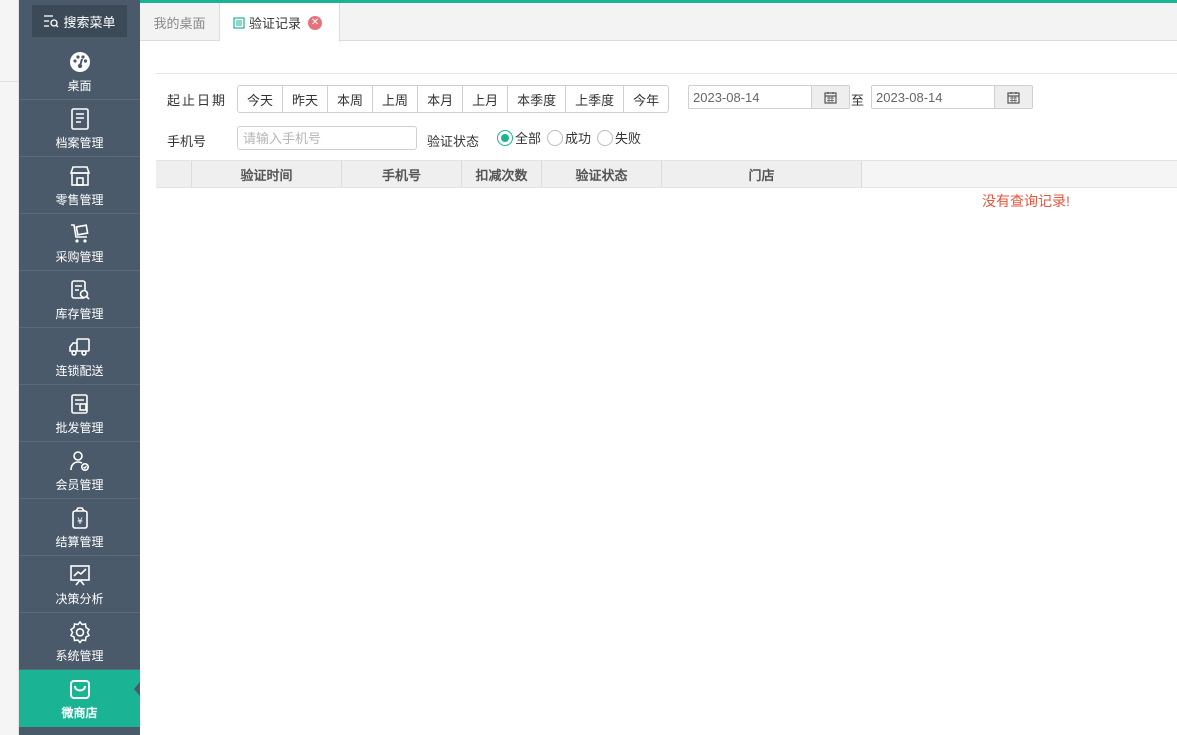  I want to click on sidebar-item-label: 会员管理, so click(79, 485).